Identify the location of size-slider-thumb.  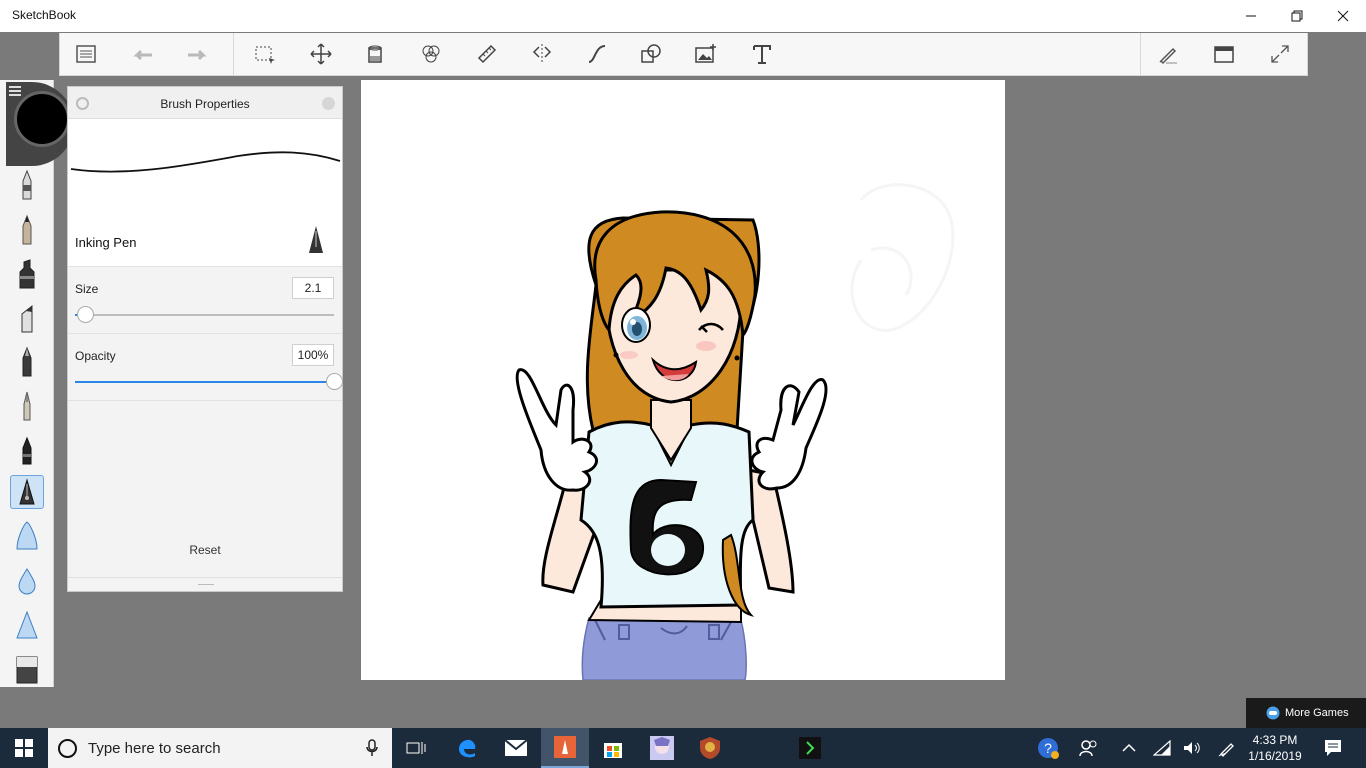
(86, 314).